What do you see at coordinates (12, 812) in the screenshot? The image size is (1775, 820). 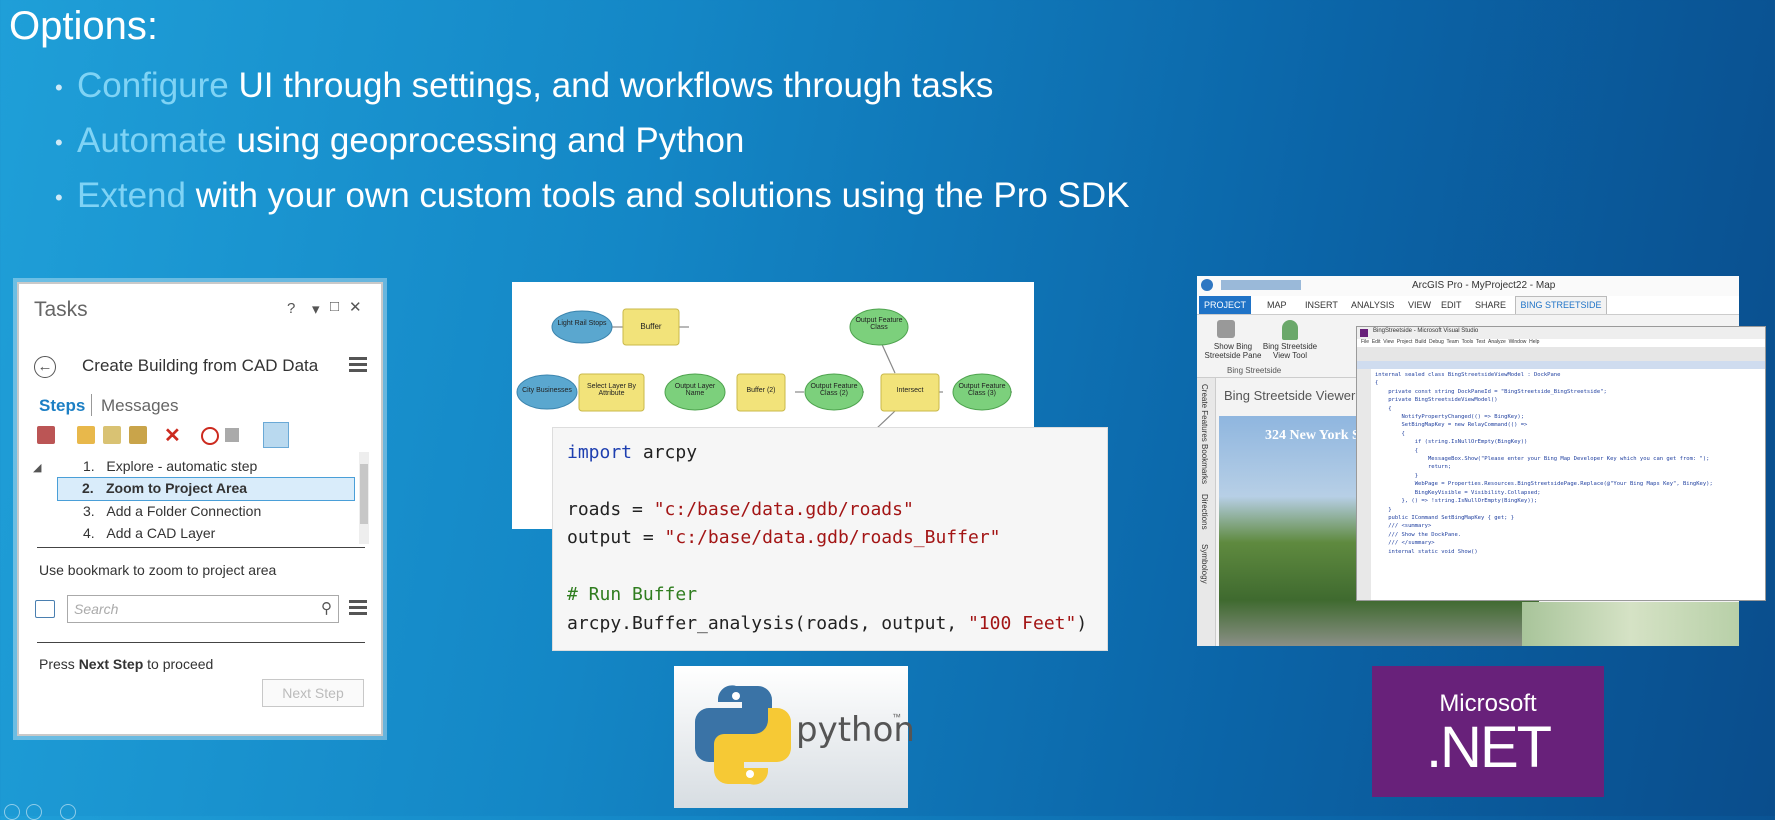 I see `presenter-back-icon` at bounding box center [12, 812].